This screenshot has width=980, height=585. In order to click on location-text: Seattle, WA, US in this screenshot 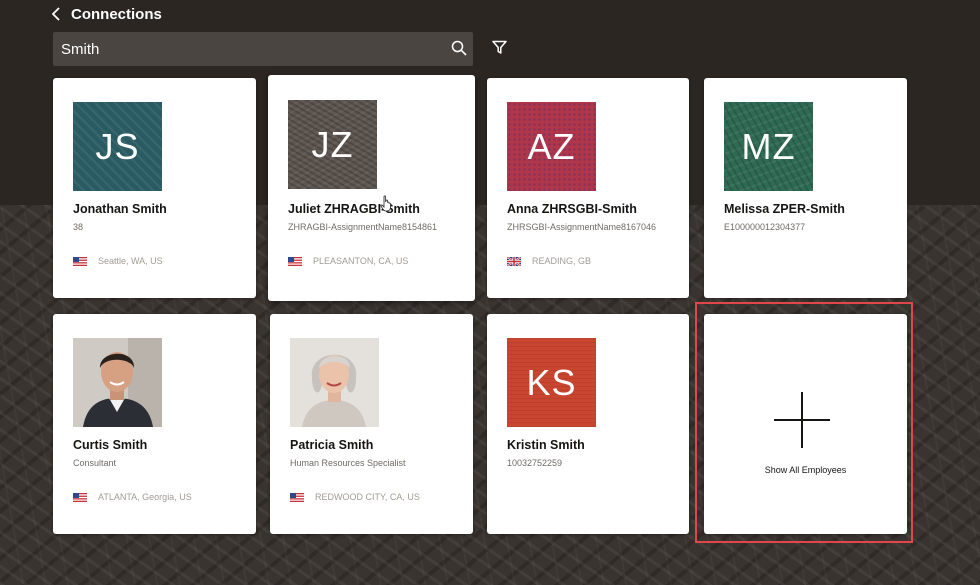, I will do `click(130, 261)`.